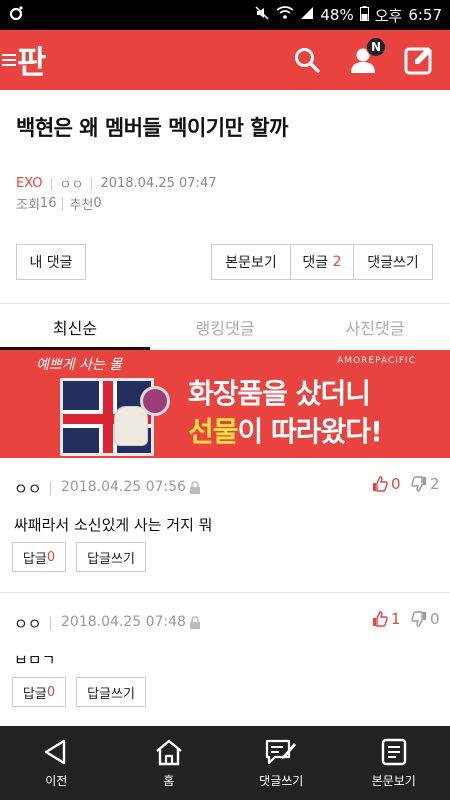  Describe the element at coordinates (376, 361) in the screenshot. I see `ad-brand-name: AMOREPACIFIC` at that location.